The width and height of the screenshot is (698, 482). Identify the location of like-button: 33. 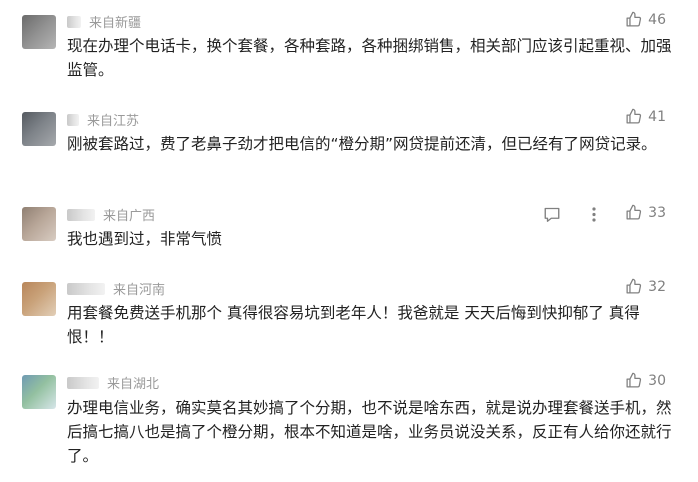
(645, 212).